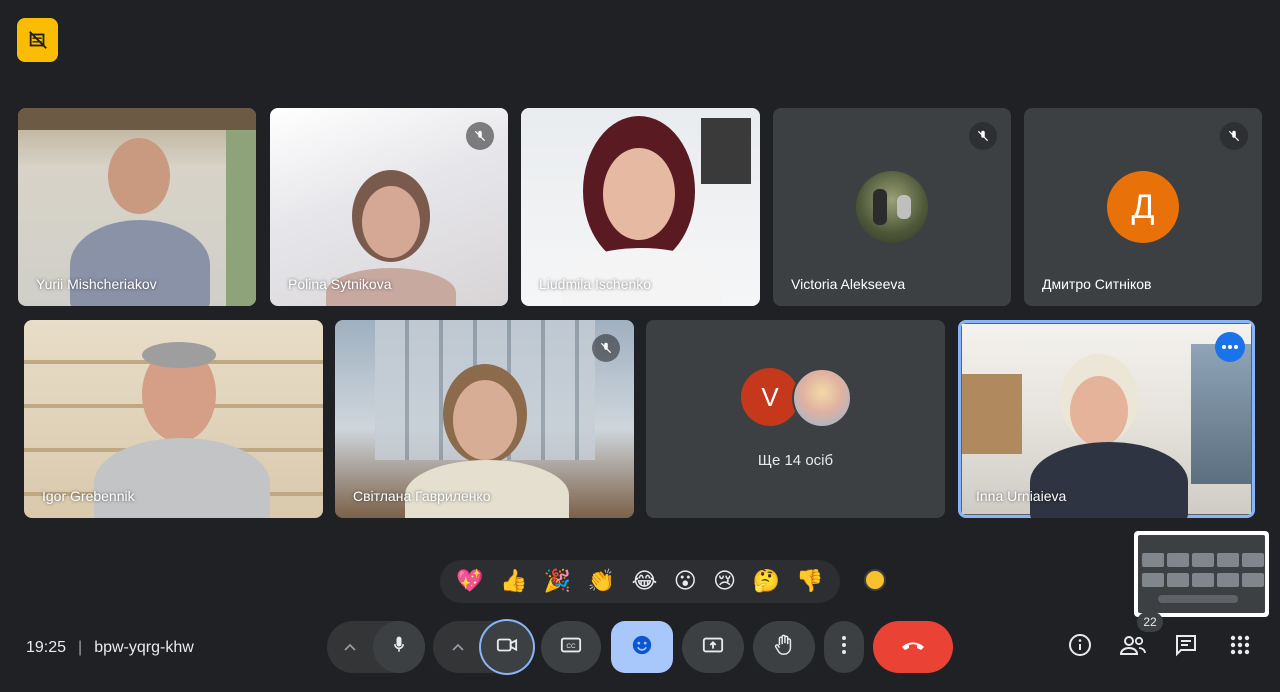  What do you see at coordinates (795, 460) in the screenshot?
I see `overflow-label: Ще 14 осіб` at bounding box center [795, 460].